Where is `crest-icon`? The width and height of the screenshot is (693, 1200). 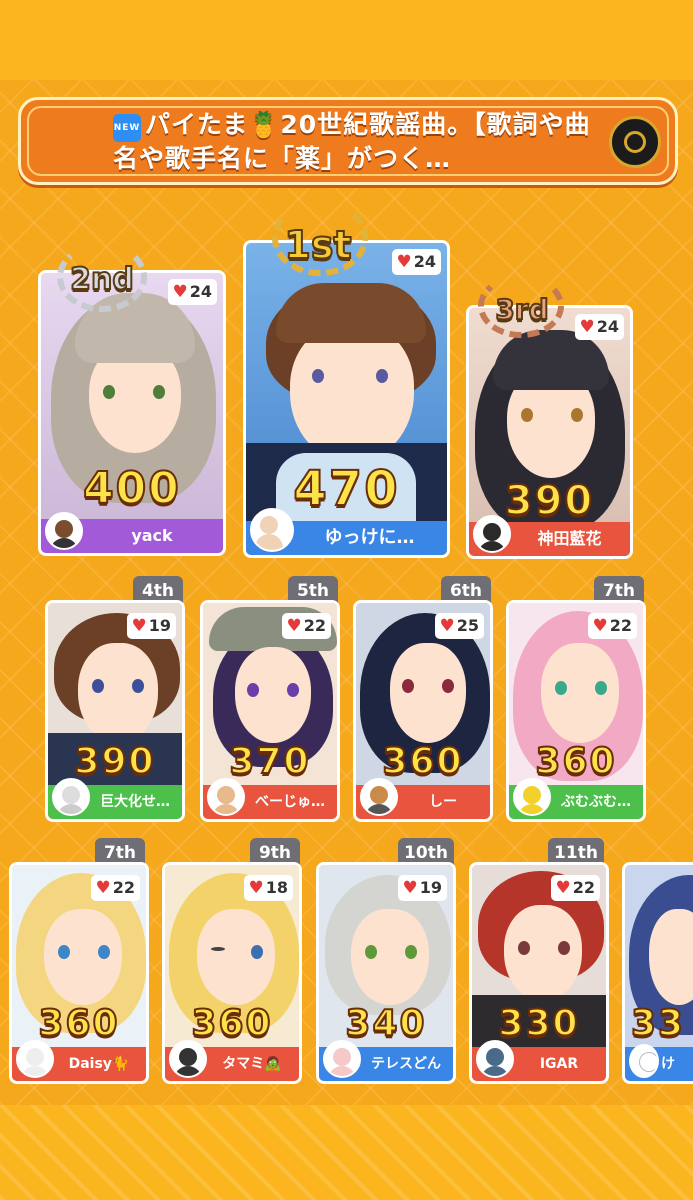
crest-icon is located at coordinates (635, 142).